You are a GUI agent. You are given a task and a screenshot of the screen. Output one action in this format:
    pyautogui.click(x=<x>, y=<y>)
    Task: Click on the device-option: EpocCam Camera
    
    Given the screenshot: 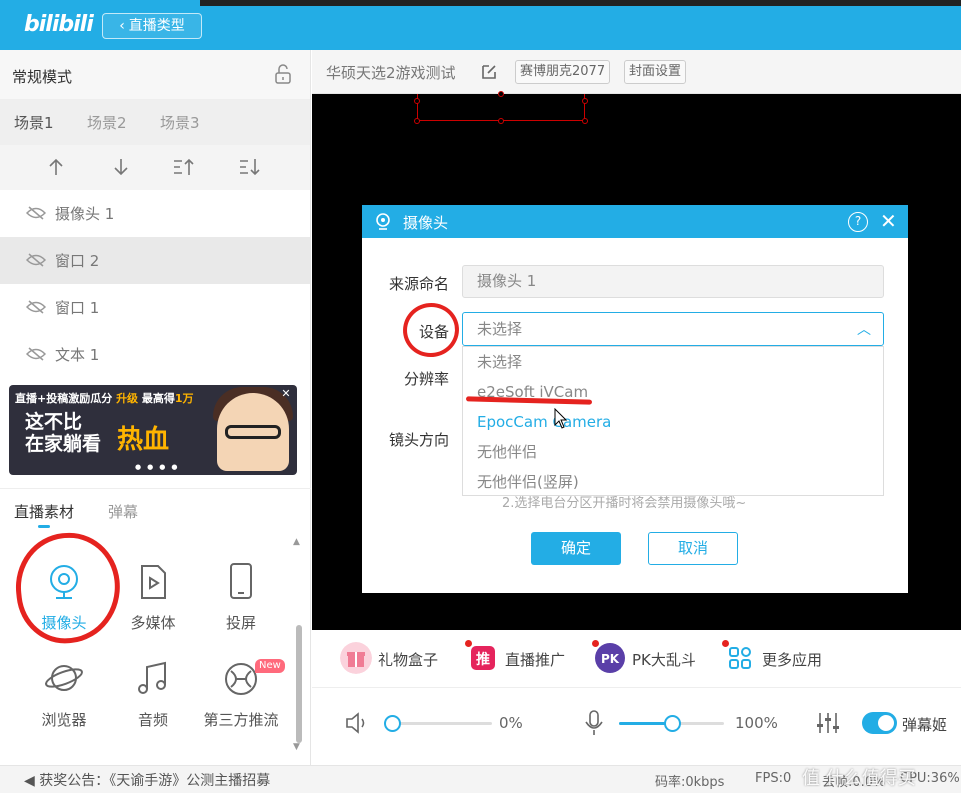 What is the action you would take?
    pyautogui.click(x=673, y=422)
    